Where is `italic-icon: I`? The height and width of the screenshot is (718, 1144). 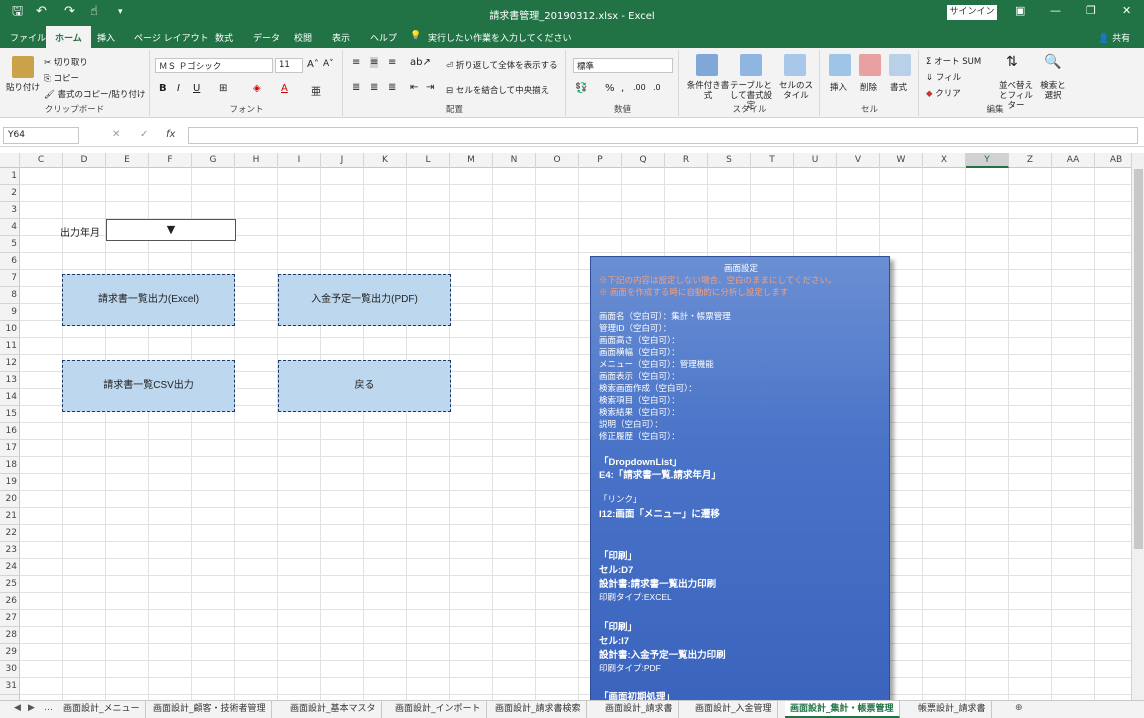 italic-icon: I is located at coordinates (178, 88).